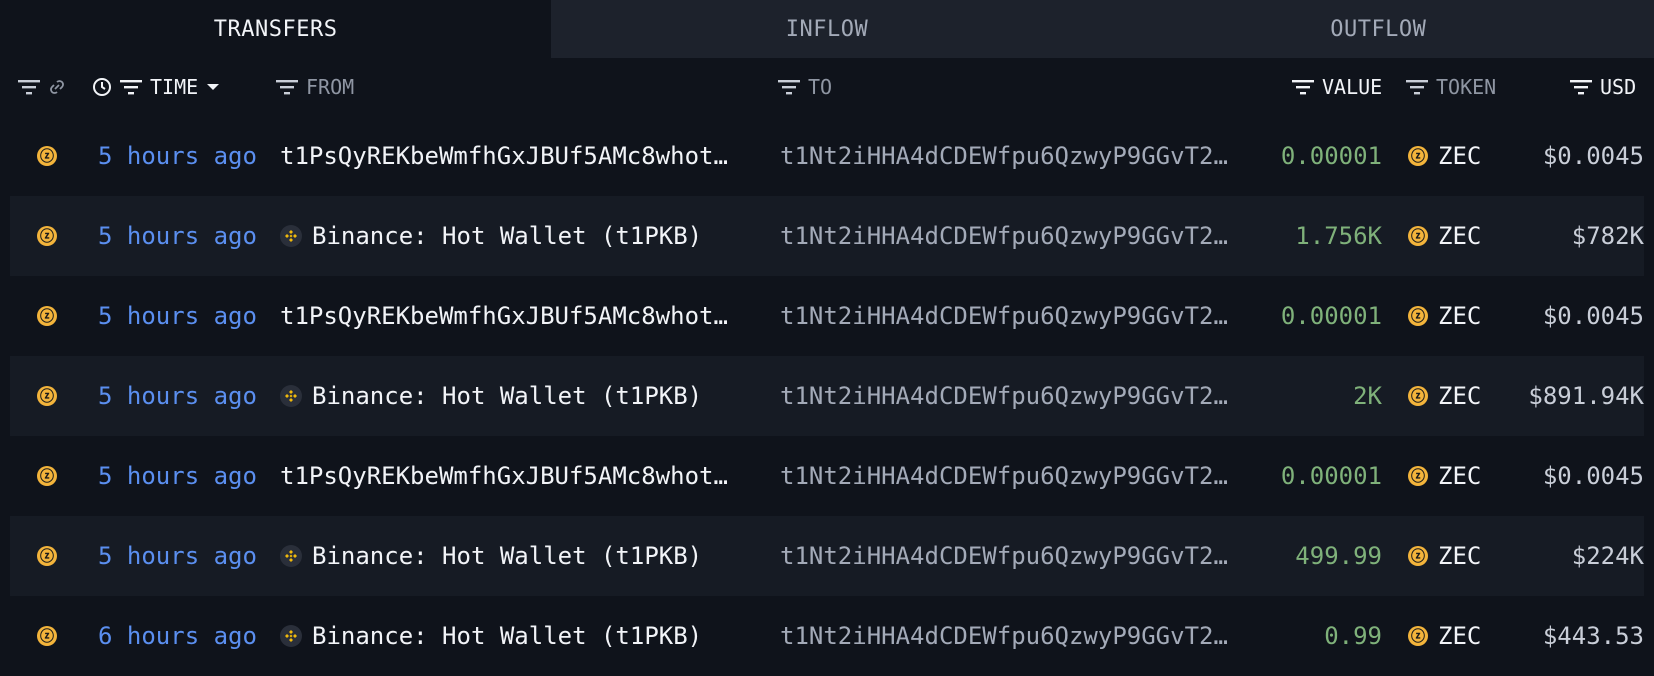 The height and width of the screenshot is (676, 1654). Describe the element at coordinates (57, 87) in the screenshot. I see `link-icon` at that location.